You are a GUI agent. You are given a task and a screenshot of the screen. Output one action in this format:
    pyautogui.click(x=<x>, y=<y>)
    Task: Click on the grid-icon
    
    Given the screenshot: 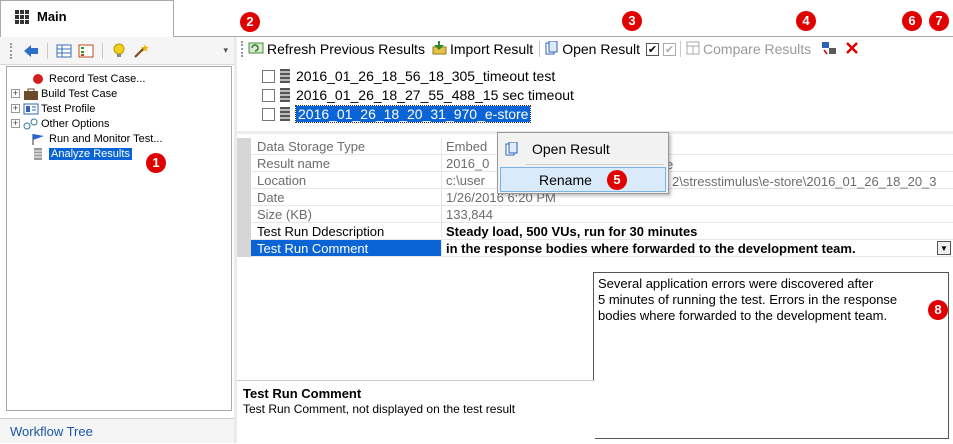 What is the action you would take?
    pyautogui.click(x=23, y=16)
    